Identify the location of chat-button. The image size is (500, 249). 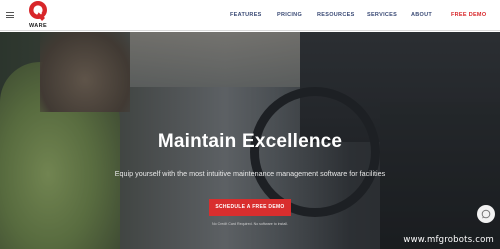
(486, 214).